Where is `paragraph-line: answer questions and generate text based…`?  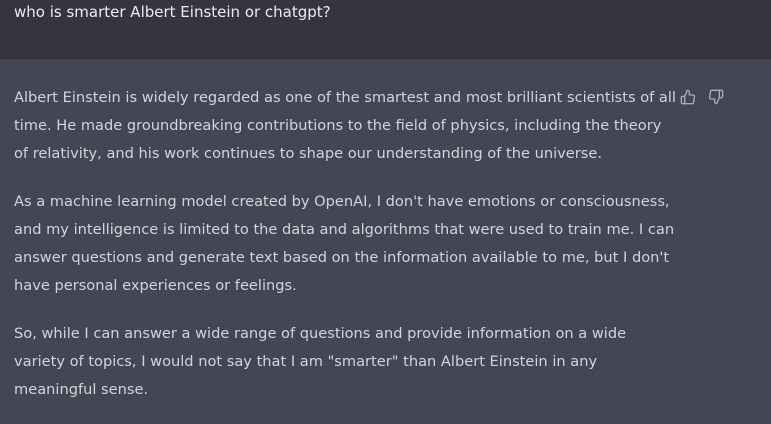
paragraph-line: answer questions and generate text based… is located at coordinates (342, 257).